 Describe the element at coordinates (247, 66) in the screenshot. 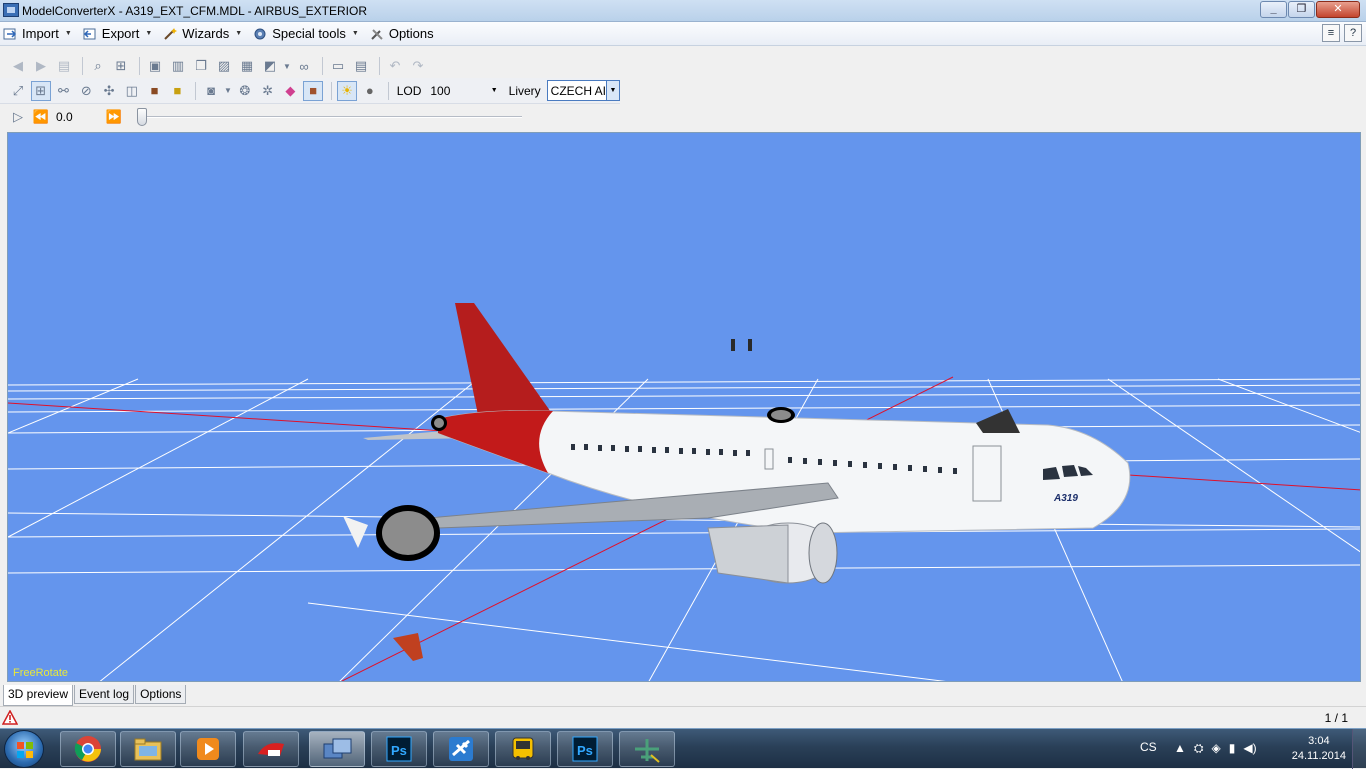

I see `film-icon: ▦` at that location.